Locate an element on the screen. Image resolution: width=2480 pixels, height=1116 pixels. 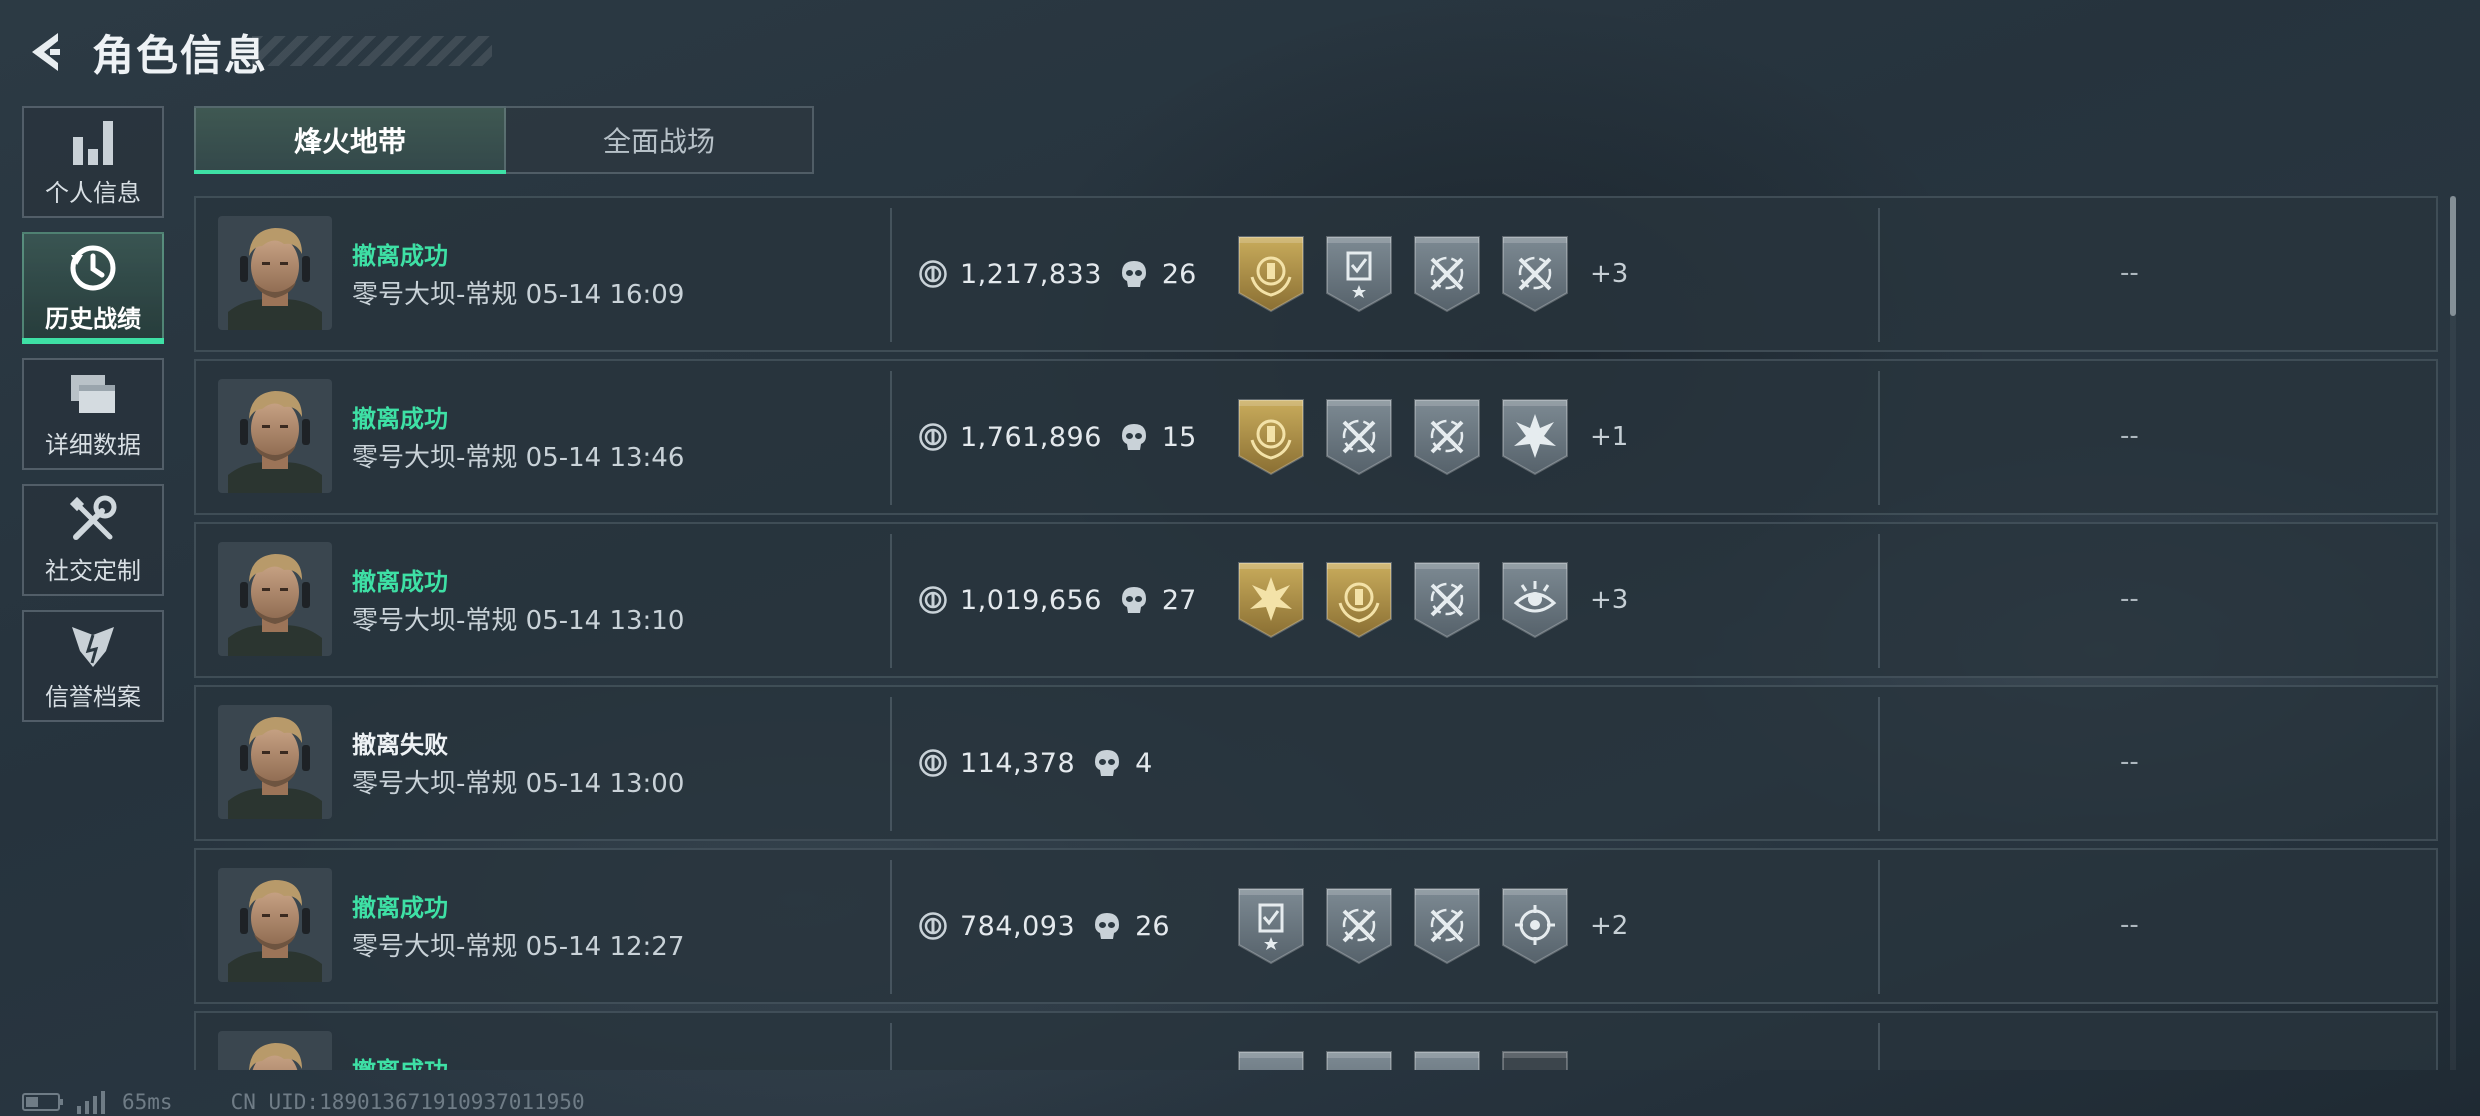
achievement-badges: +2 is located at coordinates (1432, 926).